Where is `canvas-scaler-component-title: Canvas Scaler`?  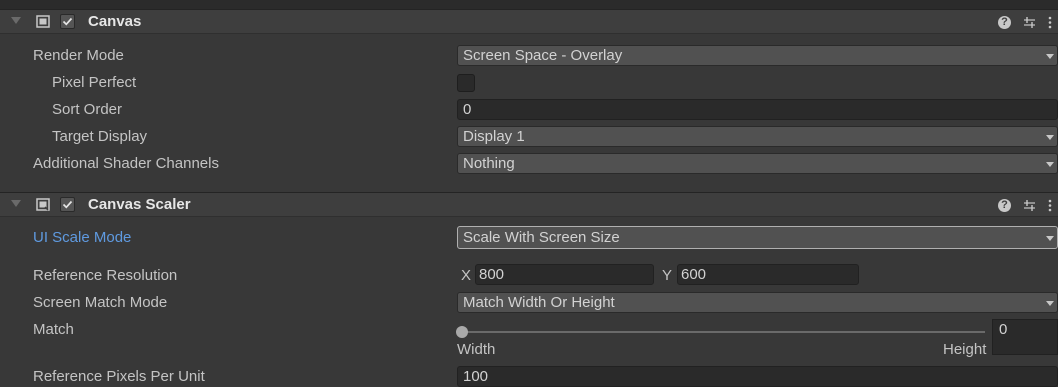 canvas-scaler-component-title: Canvas Scaler is located at coordinates (139, 204).